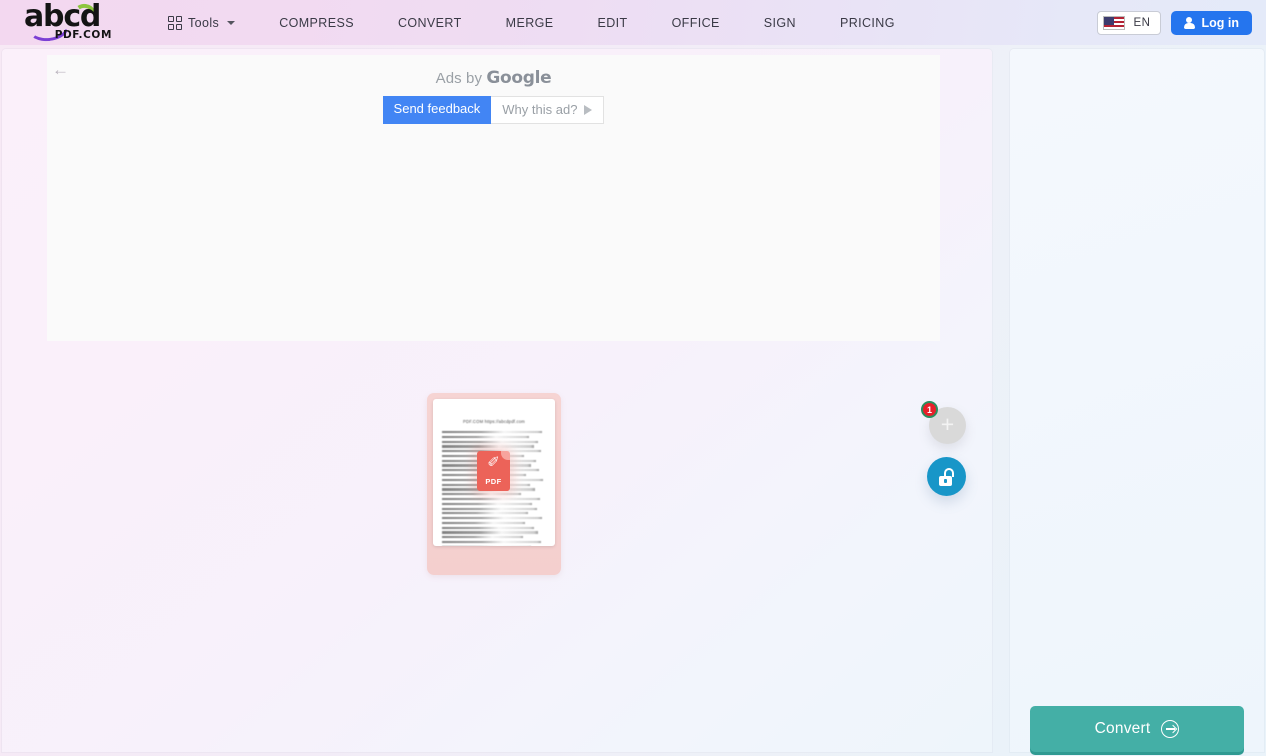 The image size is (1266, 756). What do you see at coordinates (1170, 729) in the screenshot?
I see `arrow-right-circle-icon` at bounding box center [1170, 729].